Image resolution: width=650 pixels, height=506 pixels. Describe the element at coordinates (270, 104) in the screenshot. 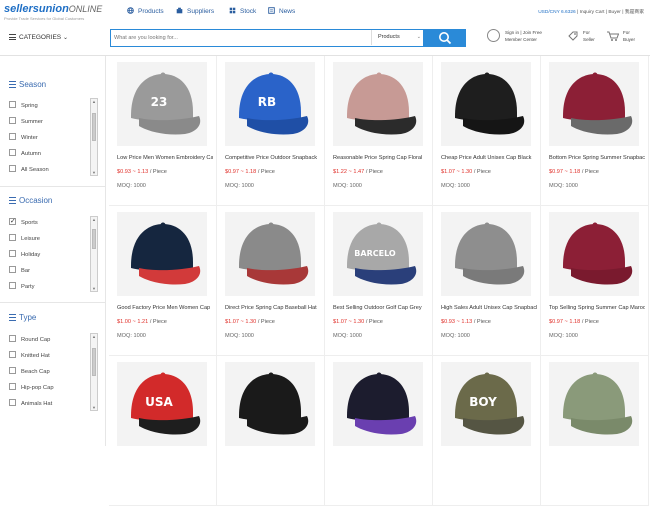

I see `product-image: RB` at that location.